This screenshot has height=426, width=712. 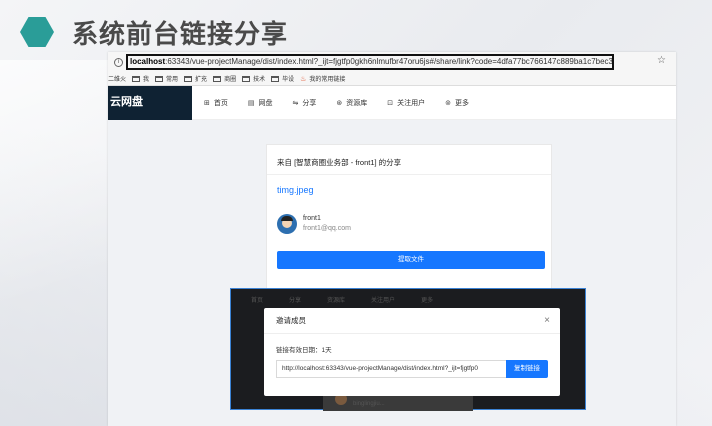 What do you see at coordinates (661, 60) in the screenshot?
I see `star-icon: ☆` at bounding box center [661, 60].